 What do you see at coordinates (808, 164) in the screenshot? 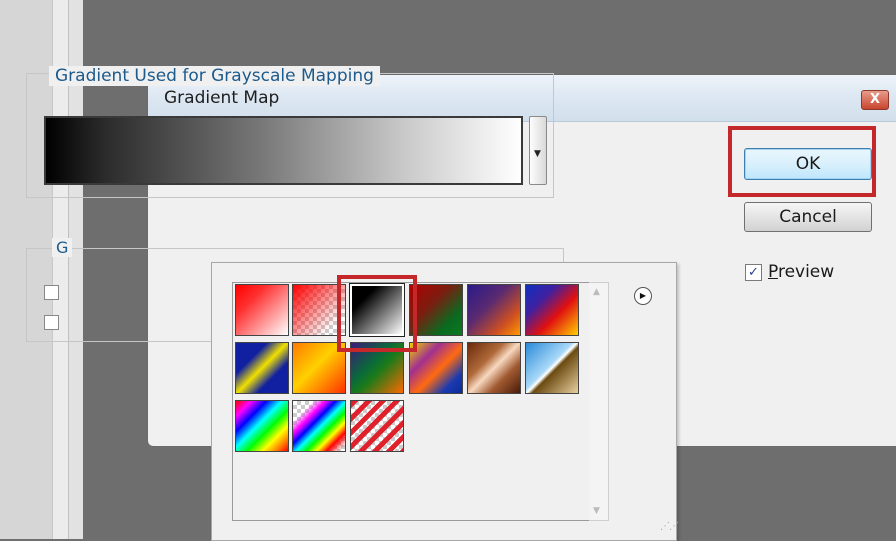
I see `ok-button: OK` at bounding box center [808, 164].